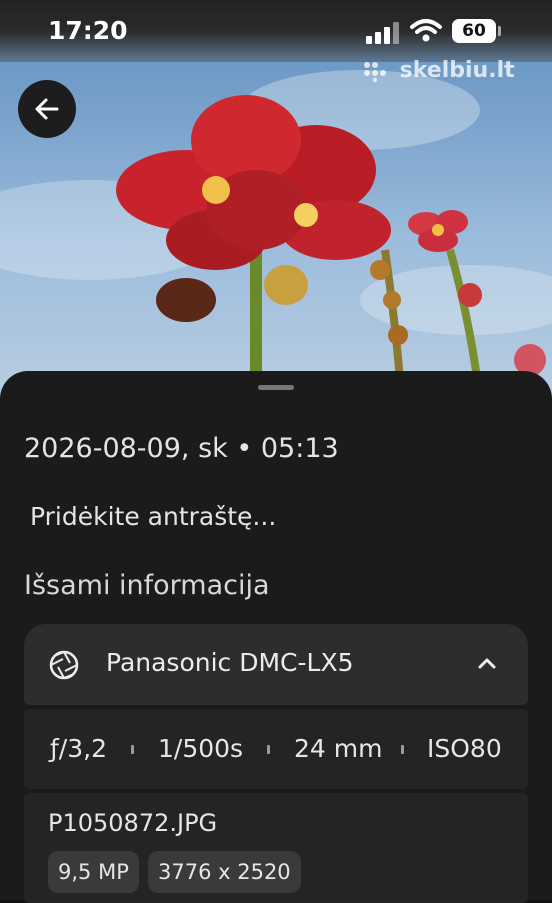 This screenshot has height=903, width=552. I want to click on battery-icon: 60, so click(474, 31).